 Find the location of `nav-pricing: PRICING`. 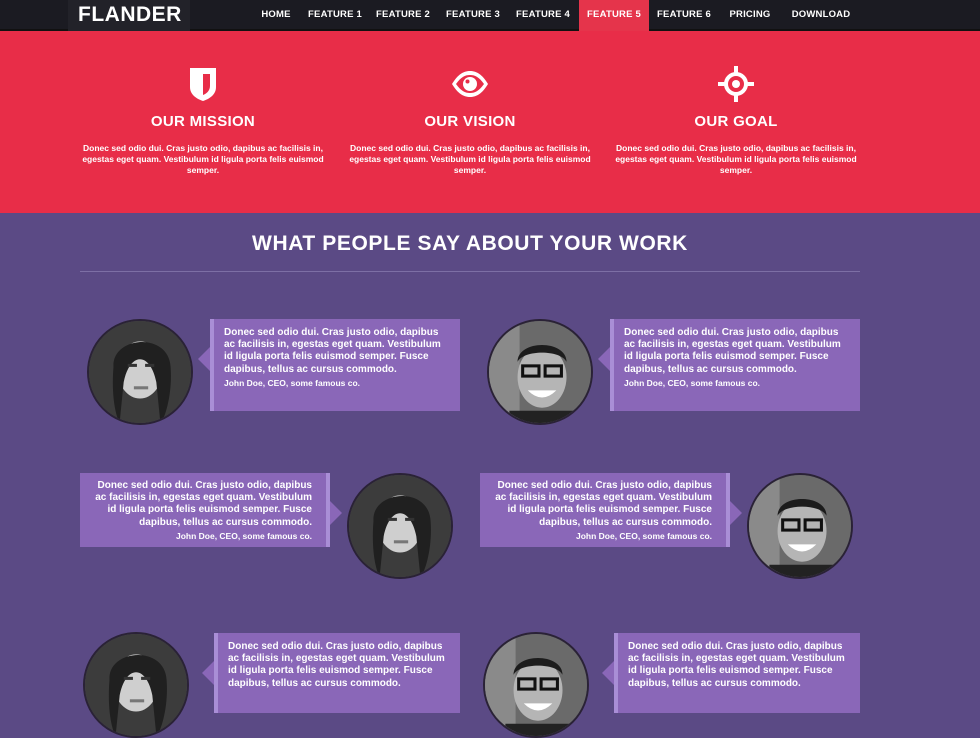

nav-pricing: PRICING is located at coordinates (750, 15).